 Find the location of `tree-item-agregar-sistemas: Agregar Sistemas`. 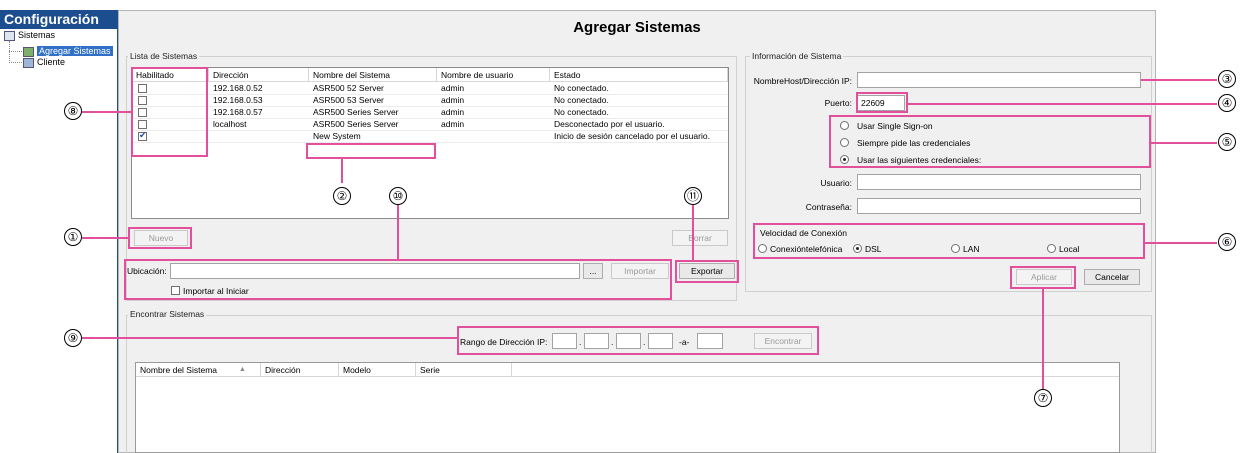

tree-item-agregar-sistemas: Agregar Sistemas is located at coordinates (68, 51).